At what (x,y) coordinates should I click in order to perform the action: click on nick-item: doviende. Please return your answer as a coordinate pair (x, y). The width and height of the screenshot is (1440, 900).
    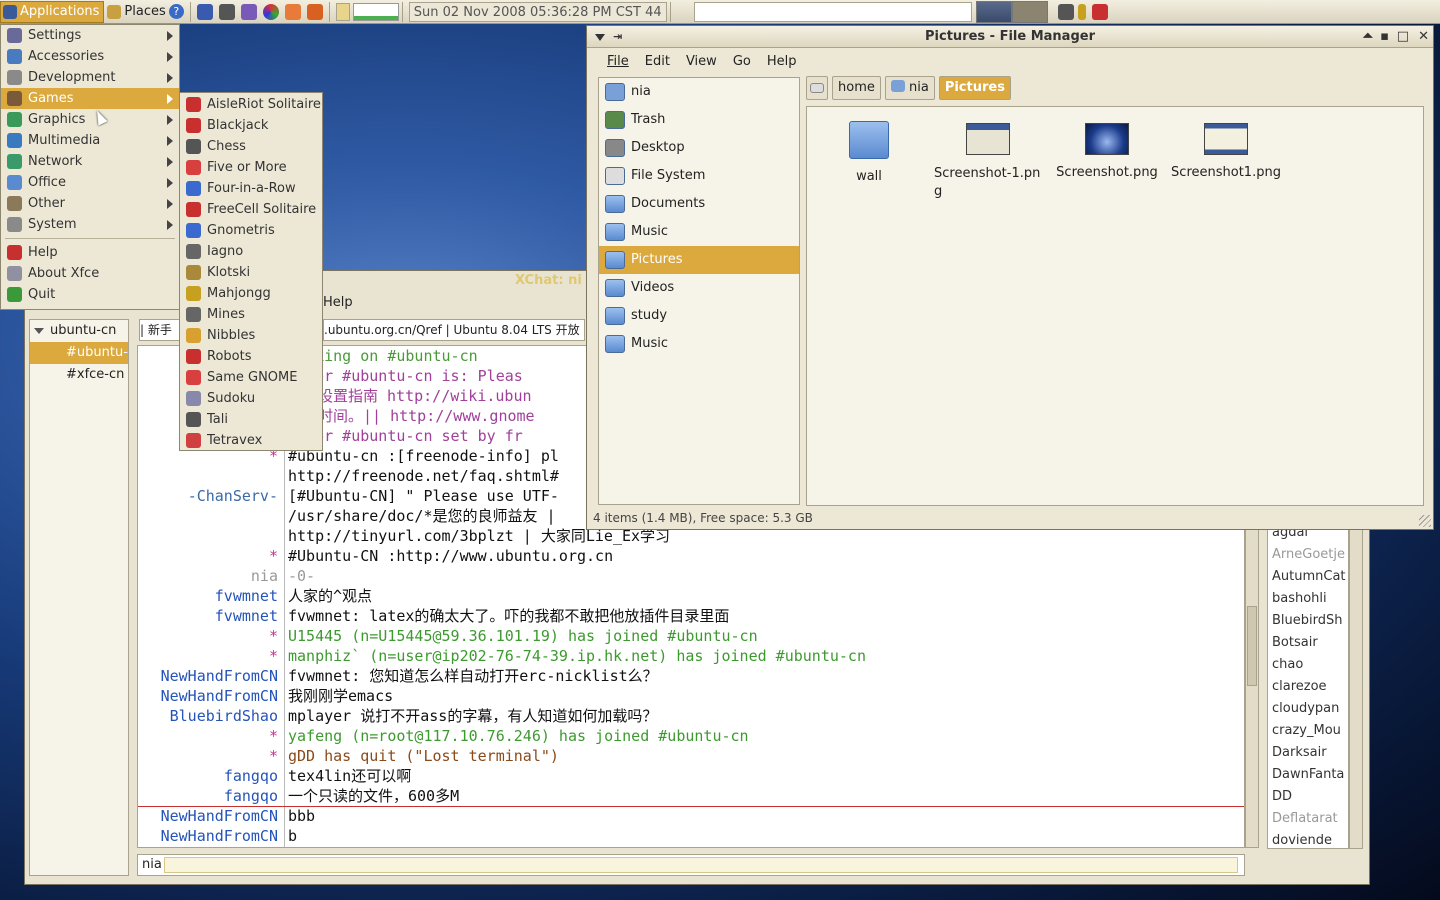
    Looking at the image, I should click on (1308, 839).